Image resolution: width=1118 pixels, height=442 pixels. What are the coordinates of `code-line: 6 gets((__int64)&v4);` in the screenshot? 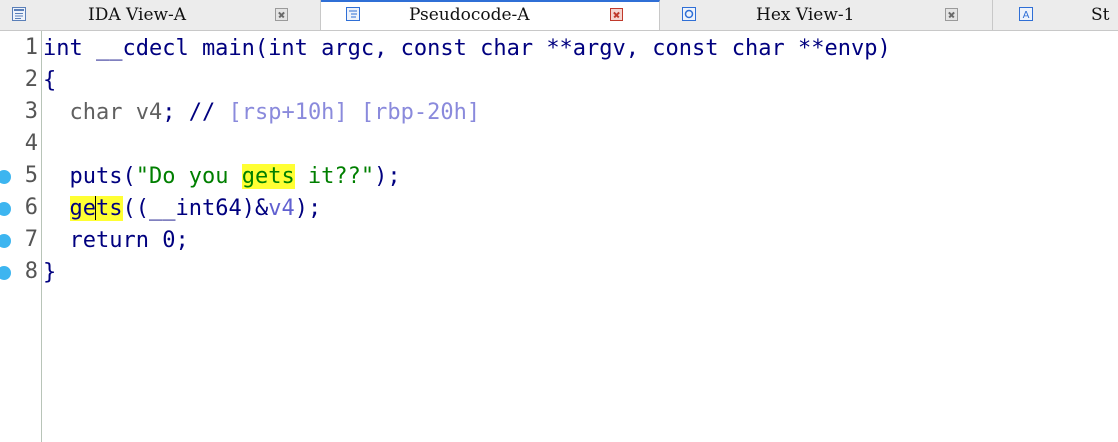 It's located at (559, 209).